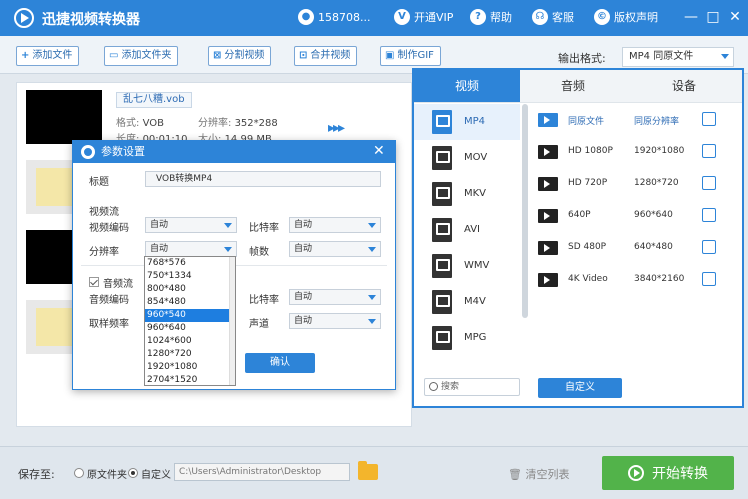 This screenshot has width=748, height=499. Describe the element at coordinates (190, 367) in the screenshot. I see `dropdown-option: 1920*1080` at that location.